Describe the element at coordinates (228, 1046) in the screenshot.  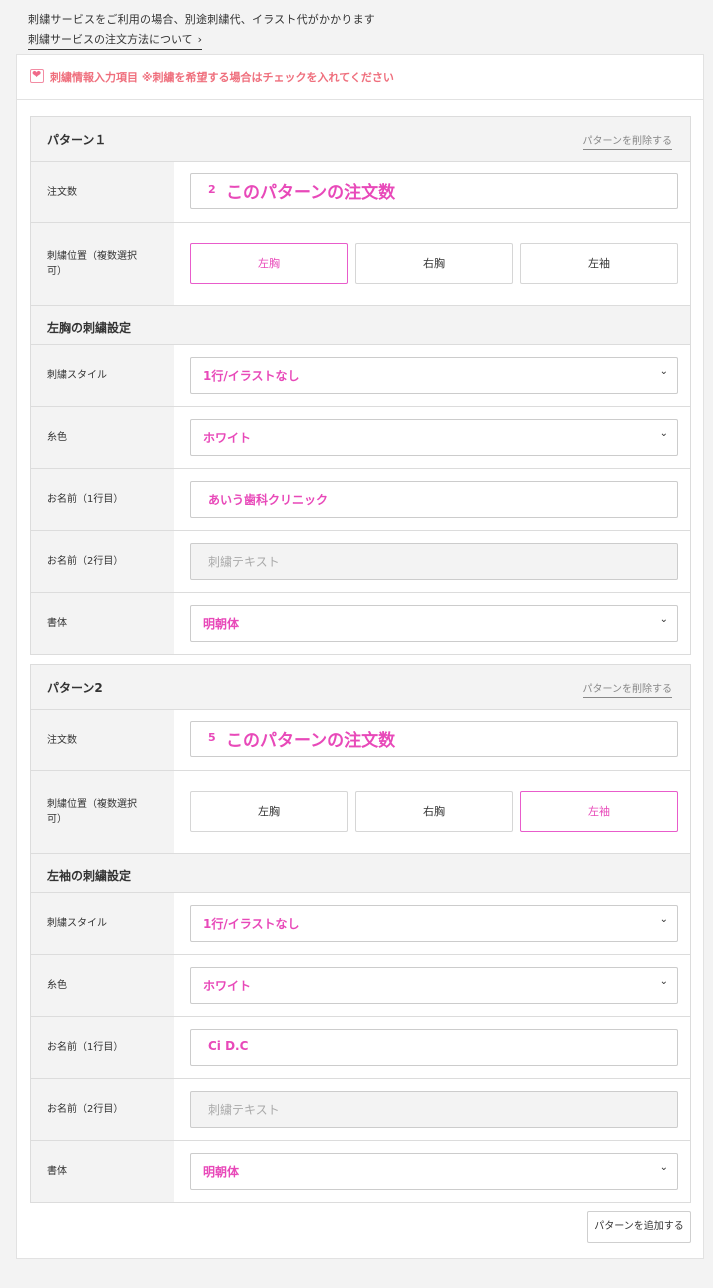
I see `name1-value: Ci D.C` at that location.